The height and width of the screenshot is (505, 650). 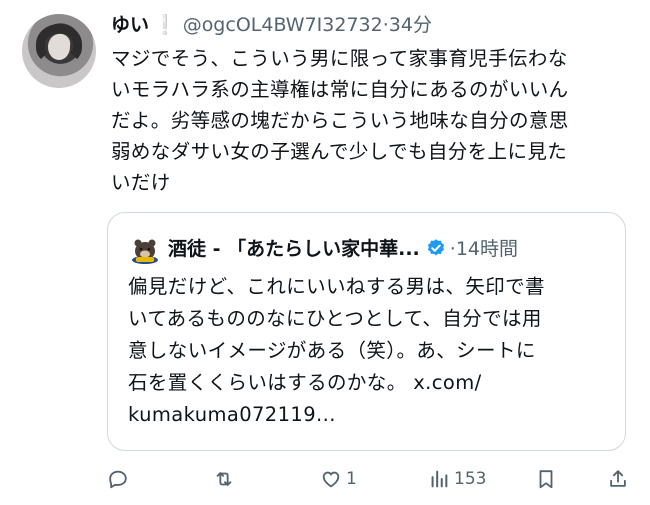 I want to click on reply-button, so click(x=118, y=479).